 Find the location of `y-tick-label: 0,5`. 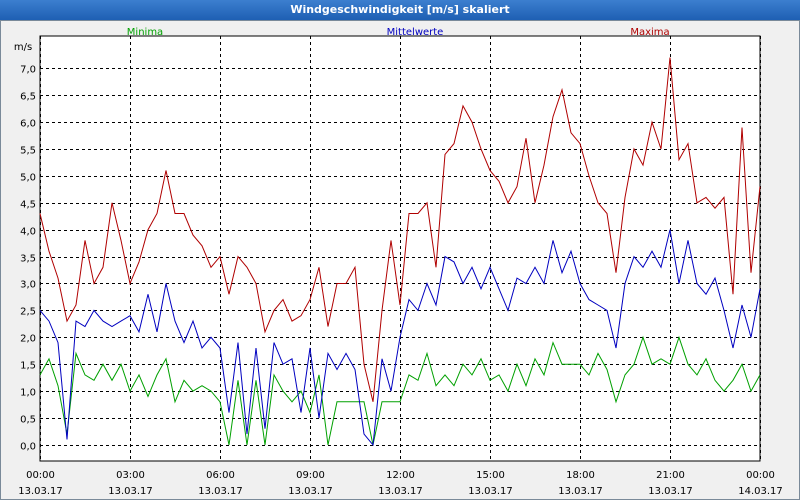

y-tick-label: 0,5 is located at coordinates (28, 420).